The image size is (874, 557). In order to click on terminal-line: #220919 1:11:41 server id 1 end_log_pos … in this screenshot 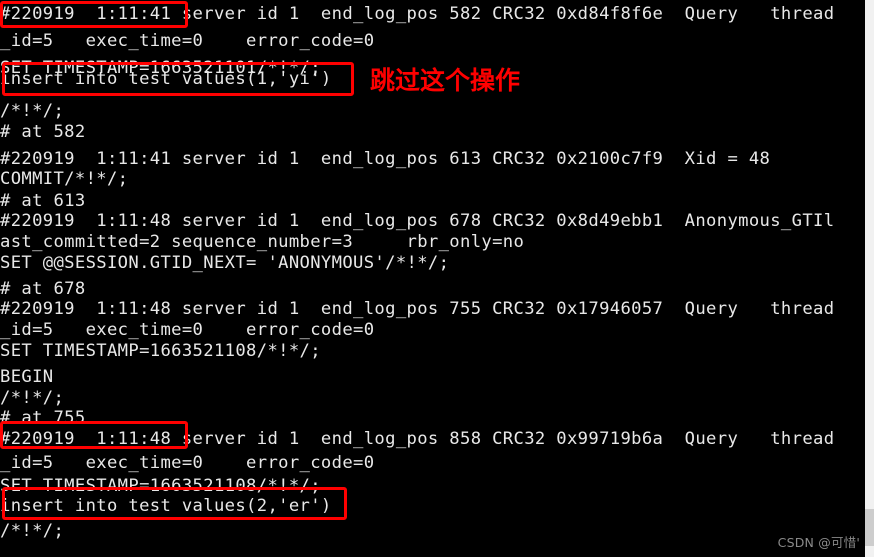, I will do `click(417, 14)`.